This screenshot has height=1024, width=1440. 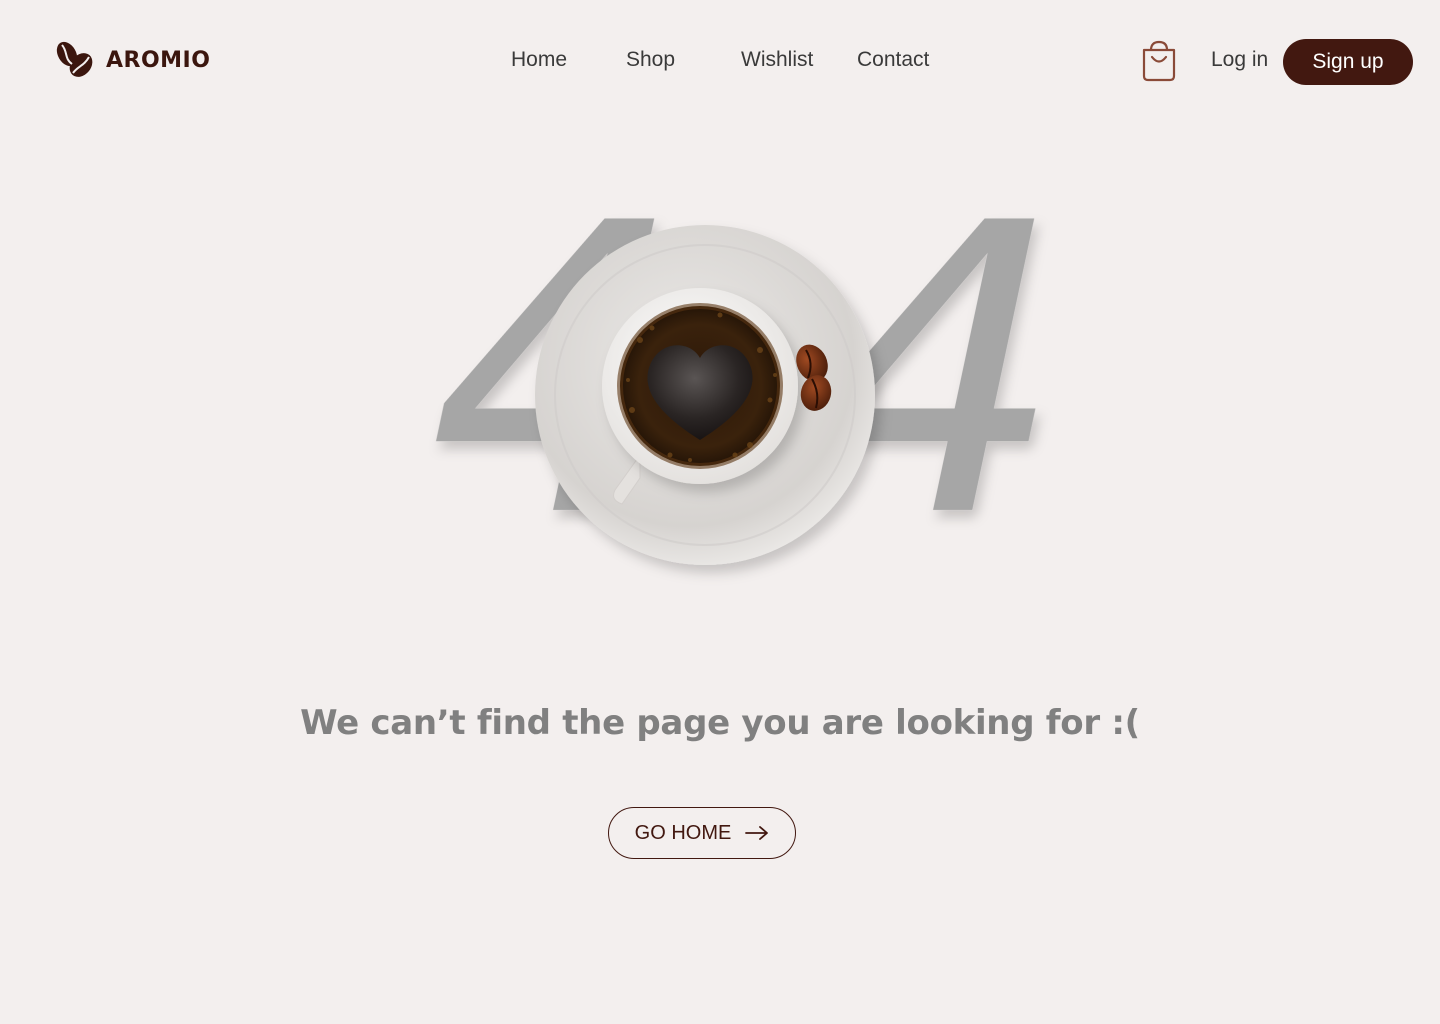 What do you see at coordinates (1348, 62) in the screenshot?
I see `signup-button: Sign up` at bounding box center [1348, 62].